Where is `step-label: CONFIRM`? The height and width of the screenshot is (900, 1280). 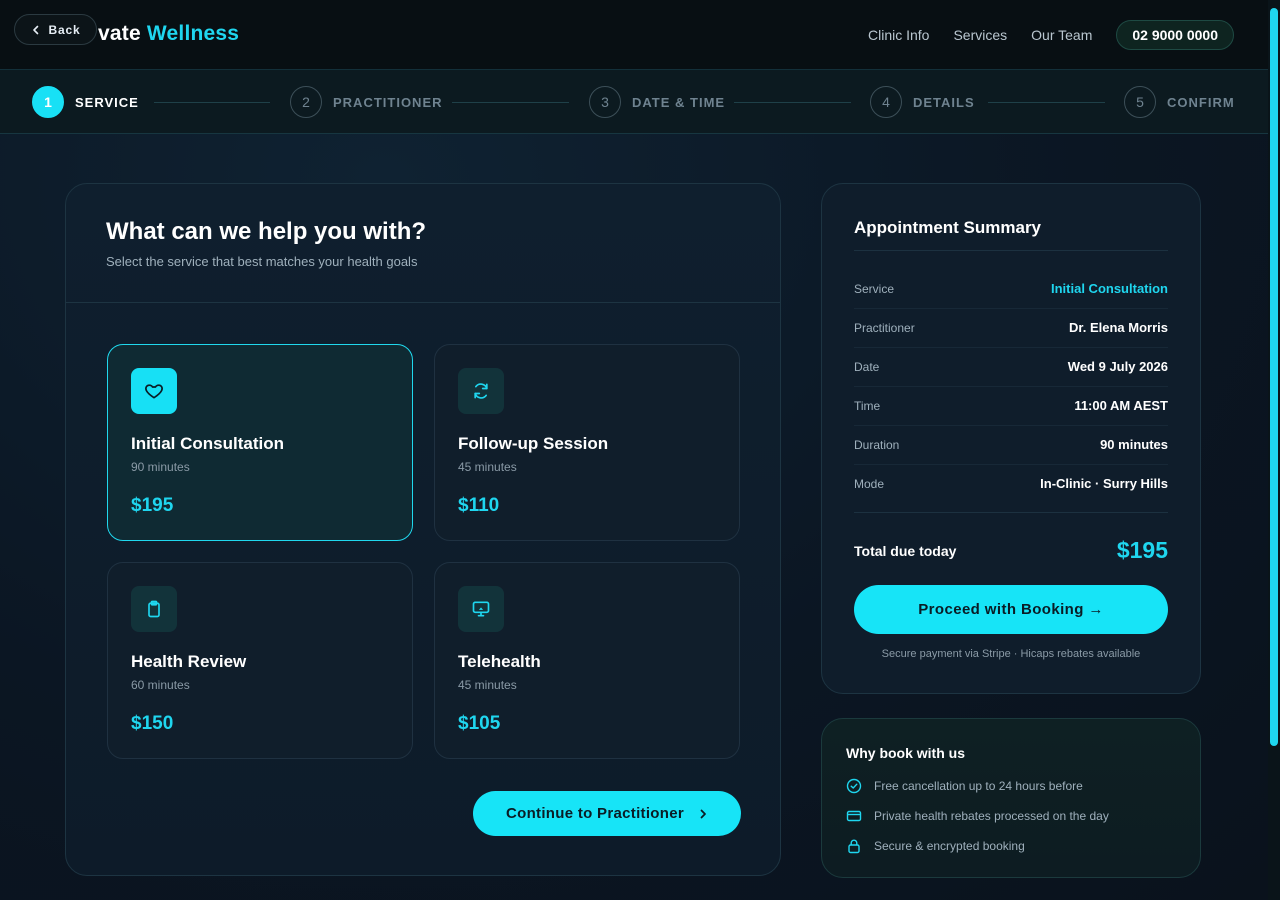 step-label: CONFIRM is located at coordinates (1201, 102).